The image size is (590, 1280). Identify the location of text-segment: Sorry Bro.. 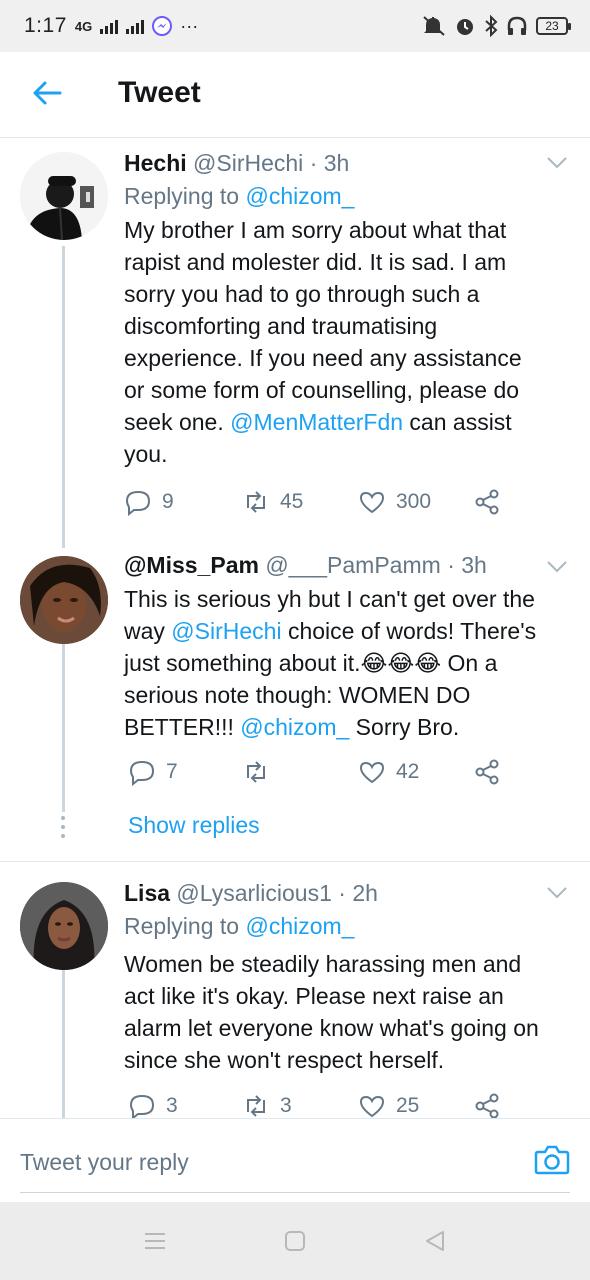
(404, 727).